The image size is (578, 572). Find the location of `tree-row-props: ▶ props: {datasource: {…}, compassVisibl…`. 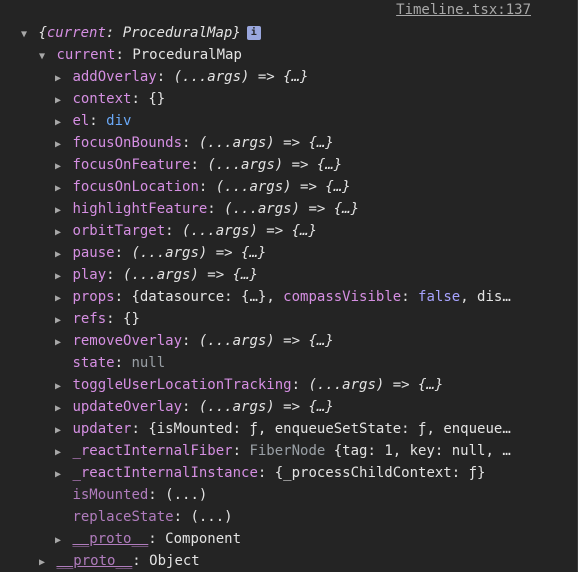

tree-row-props: ▶ props: {datasource: {…}, compassVisibl… is located at coordinates (289, 297).